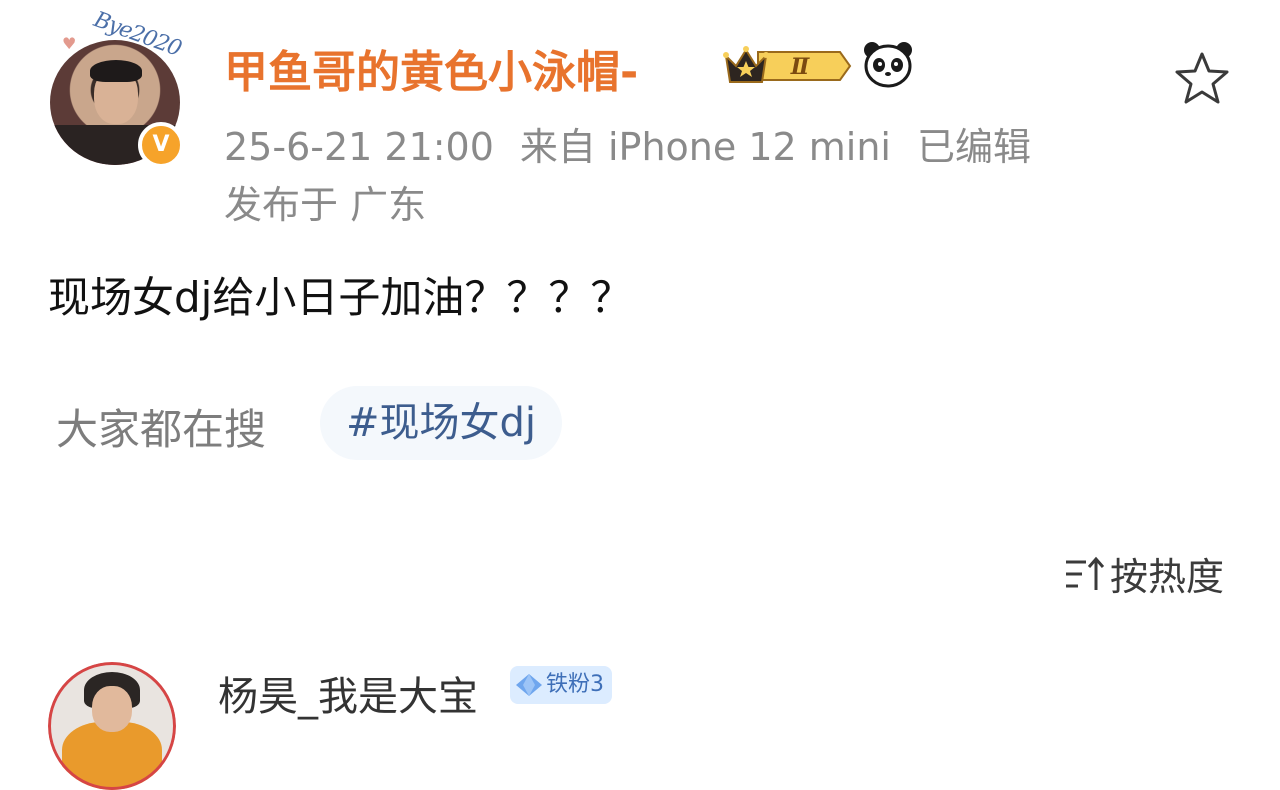  Describe the element at coordinates (1085, 573) in the screenshot. I see `sort-icon` at that location.